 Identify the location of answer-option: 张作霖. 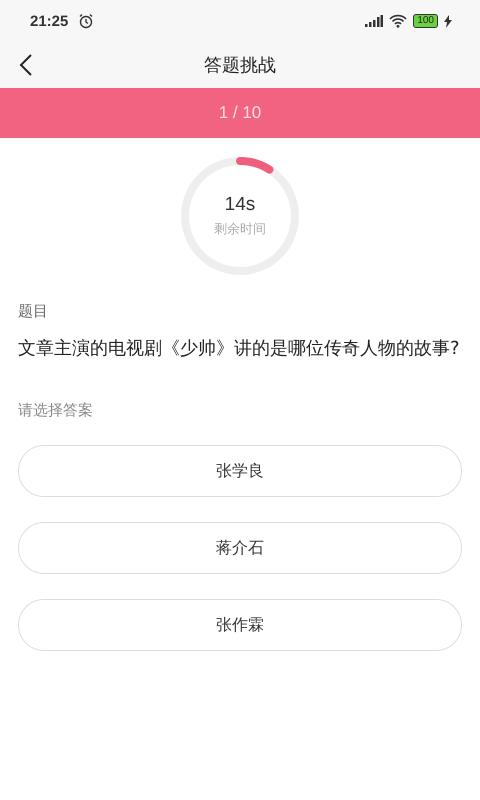
(240, 625).